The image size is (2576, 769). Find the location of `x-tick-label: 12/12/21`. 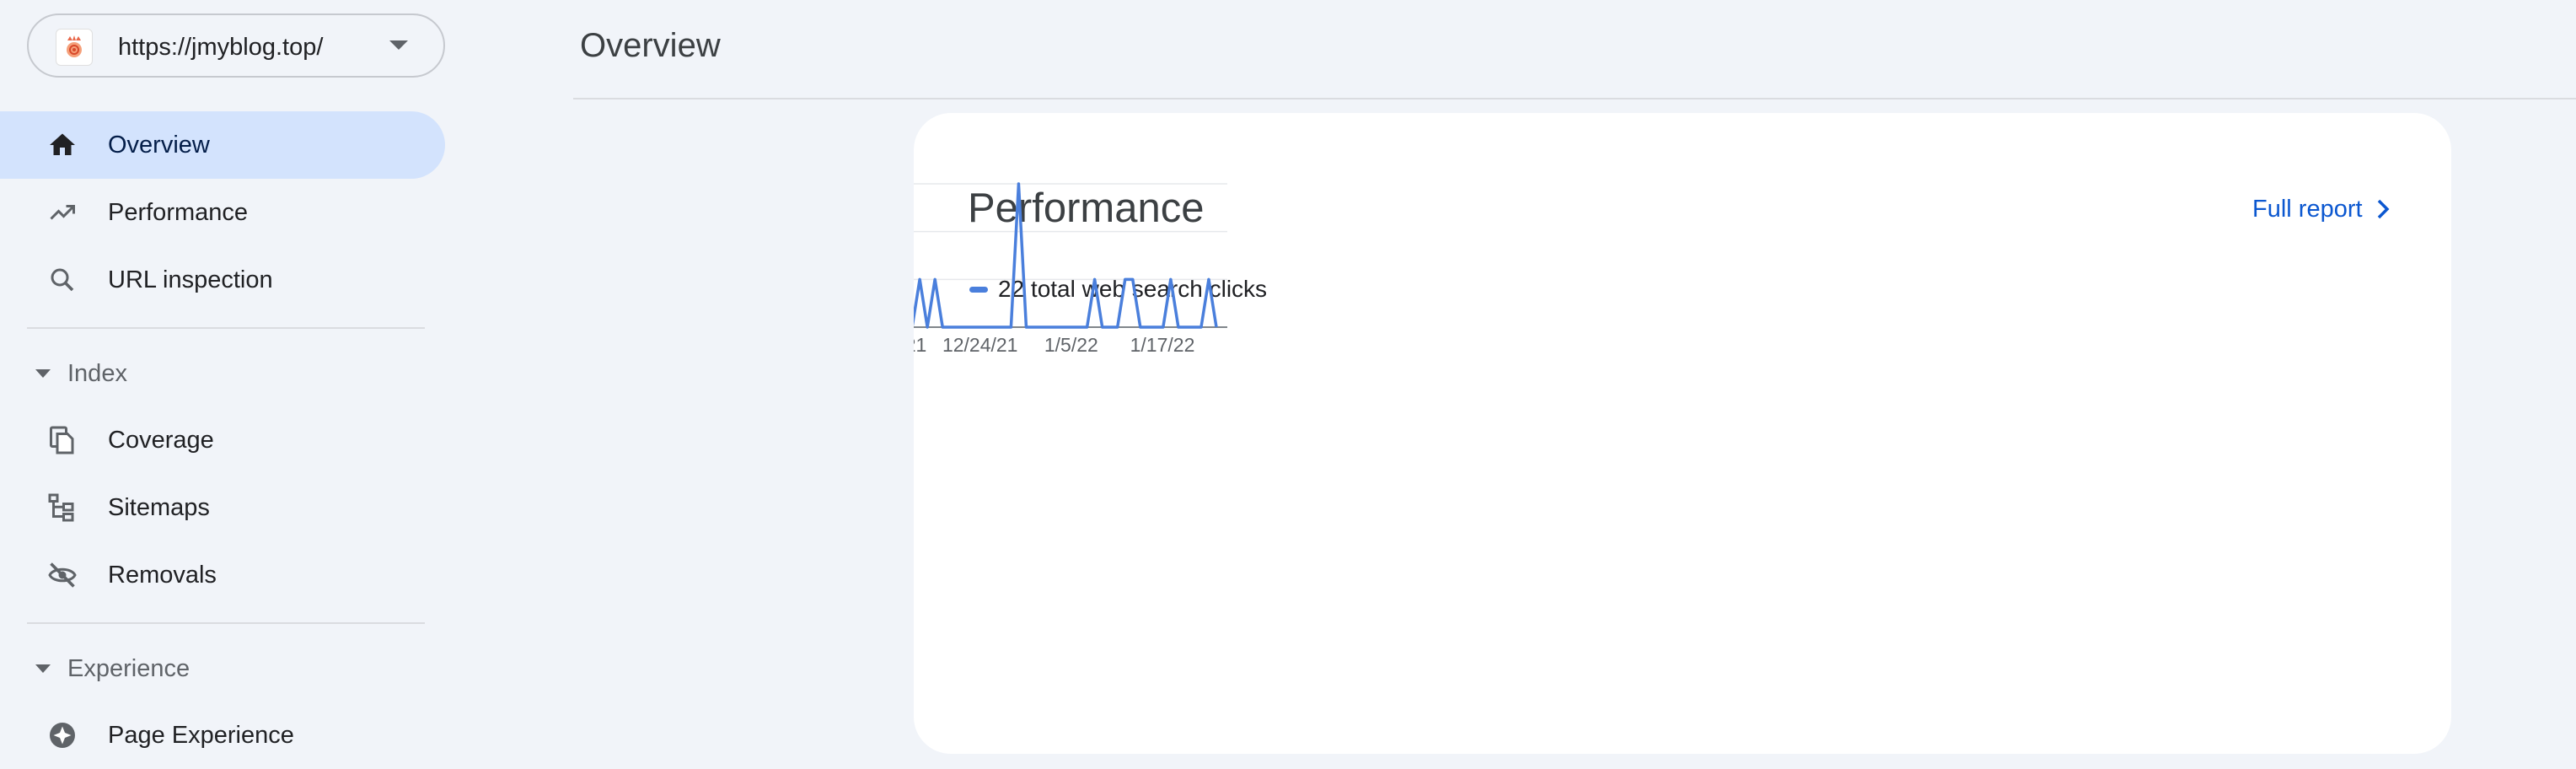

x-tick-label: 12/12/21 is located at coordinates (920, 345).